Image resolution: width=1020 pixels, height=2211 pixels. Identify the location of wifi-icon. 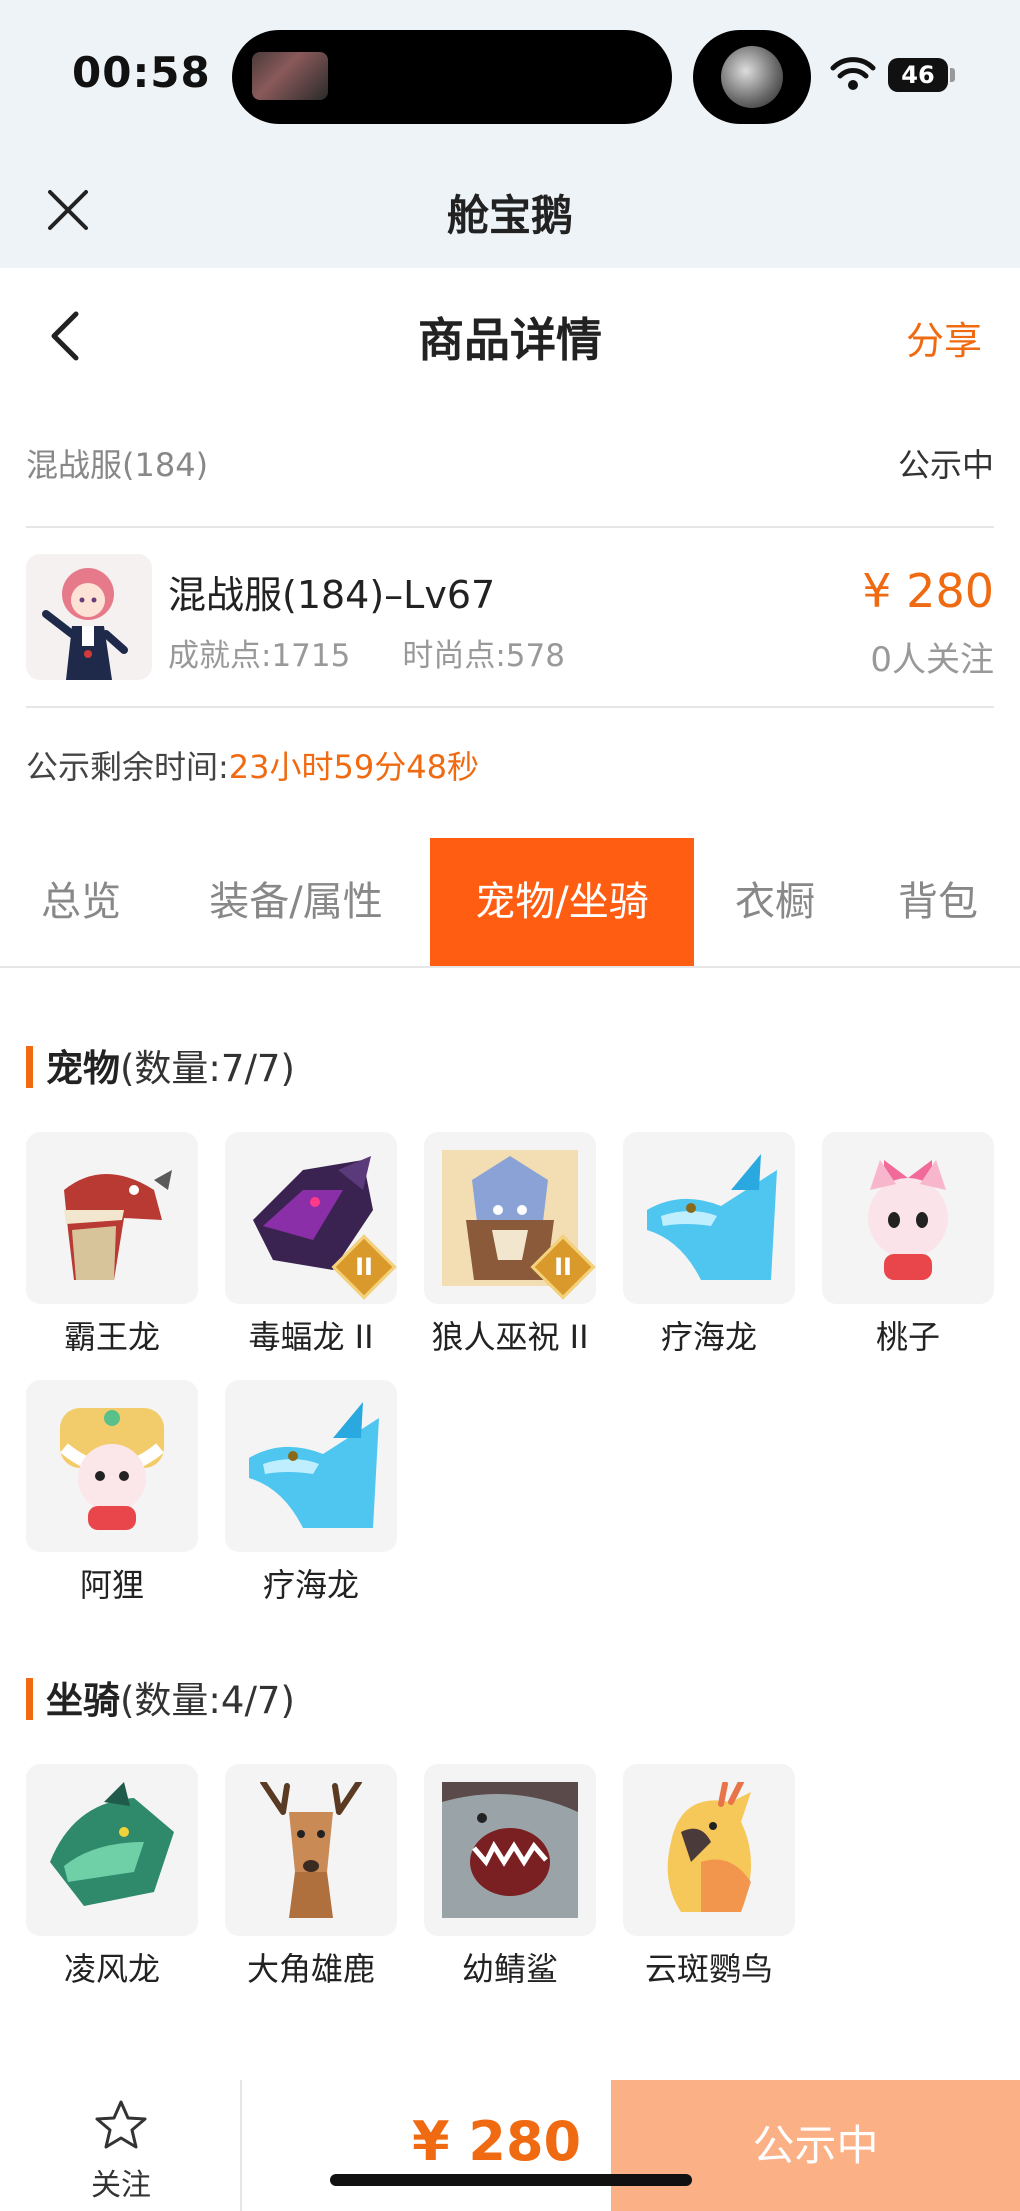
(853, 73).